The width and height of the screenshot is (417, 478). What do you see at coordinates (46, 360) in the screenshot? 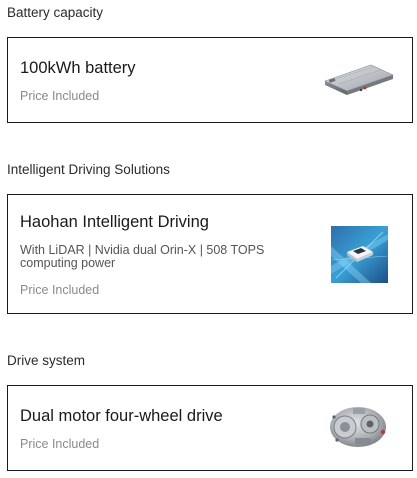
I see `section-title-drive-system: Drive system` at bounding box center [46, 360].